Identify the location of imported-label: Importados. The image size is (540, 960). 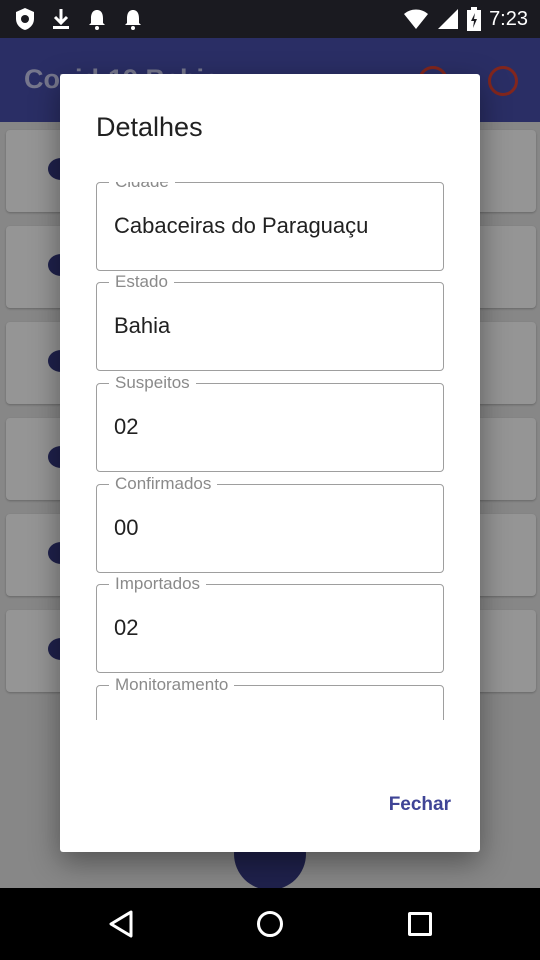
(158, 584).